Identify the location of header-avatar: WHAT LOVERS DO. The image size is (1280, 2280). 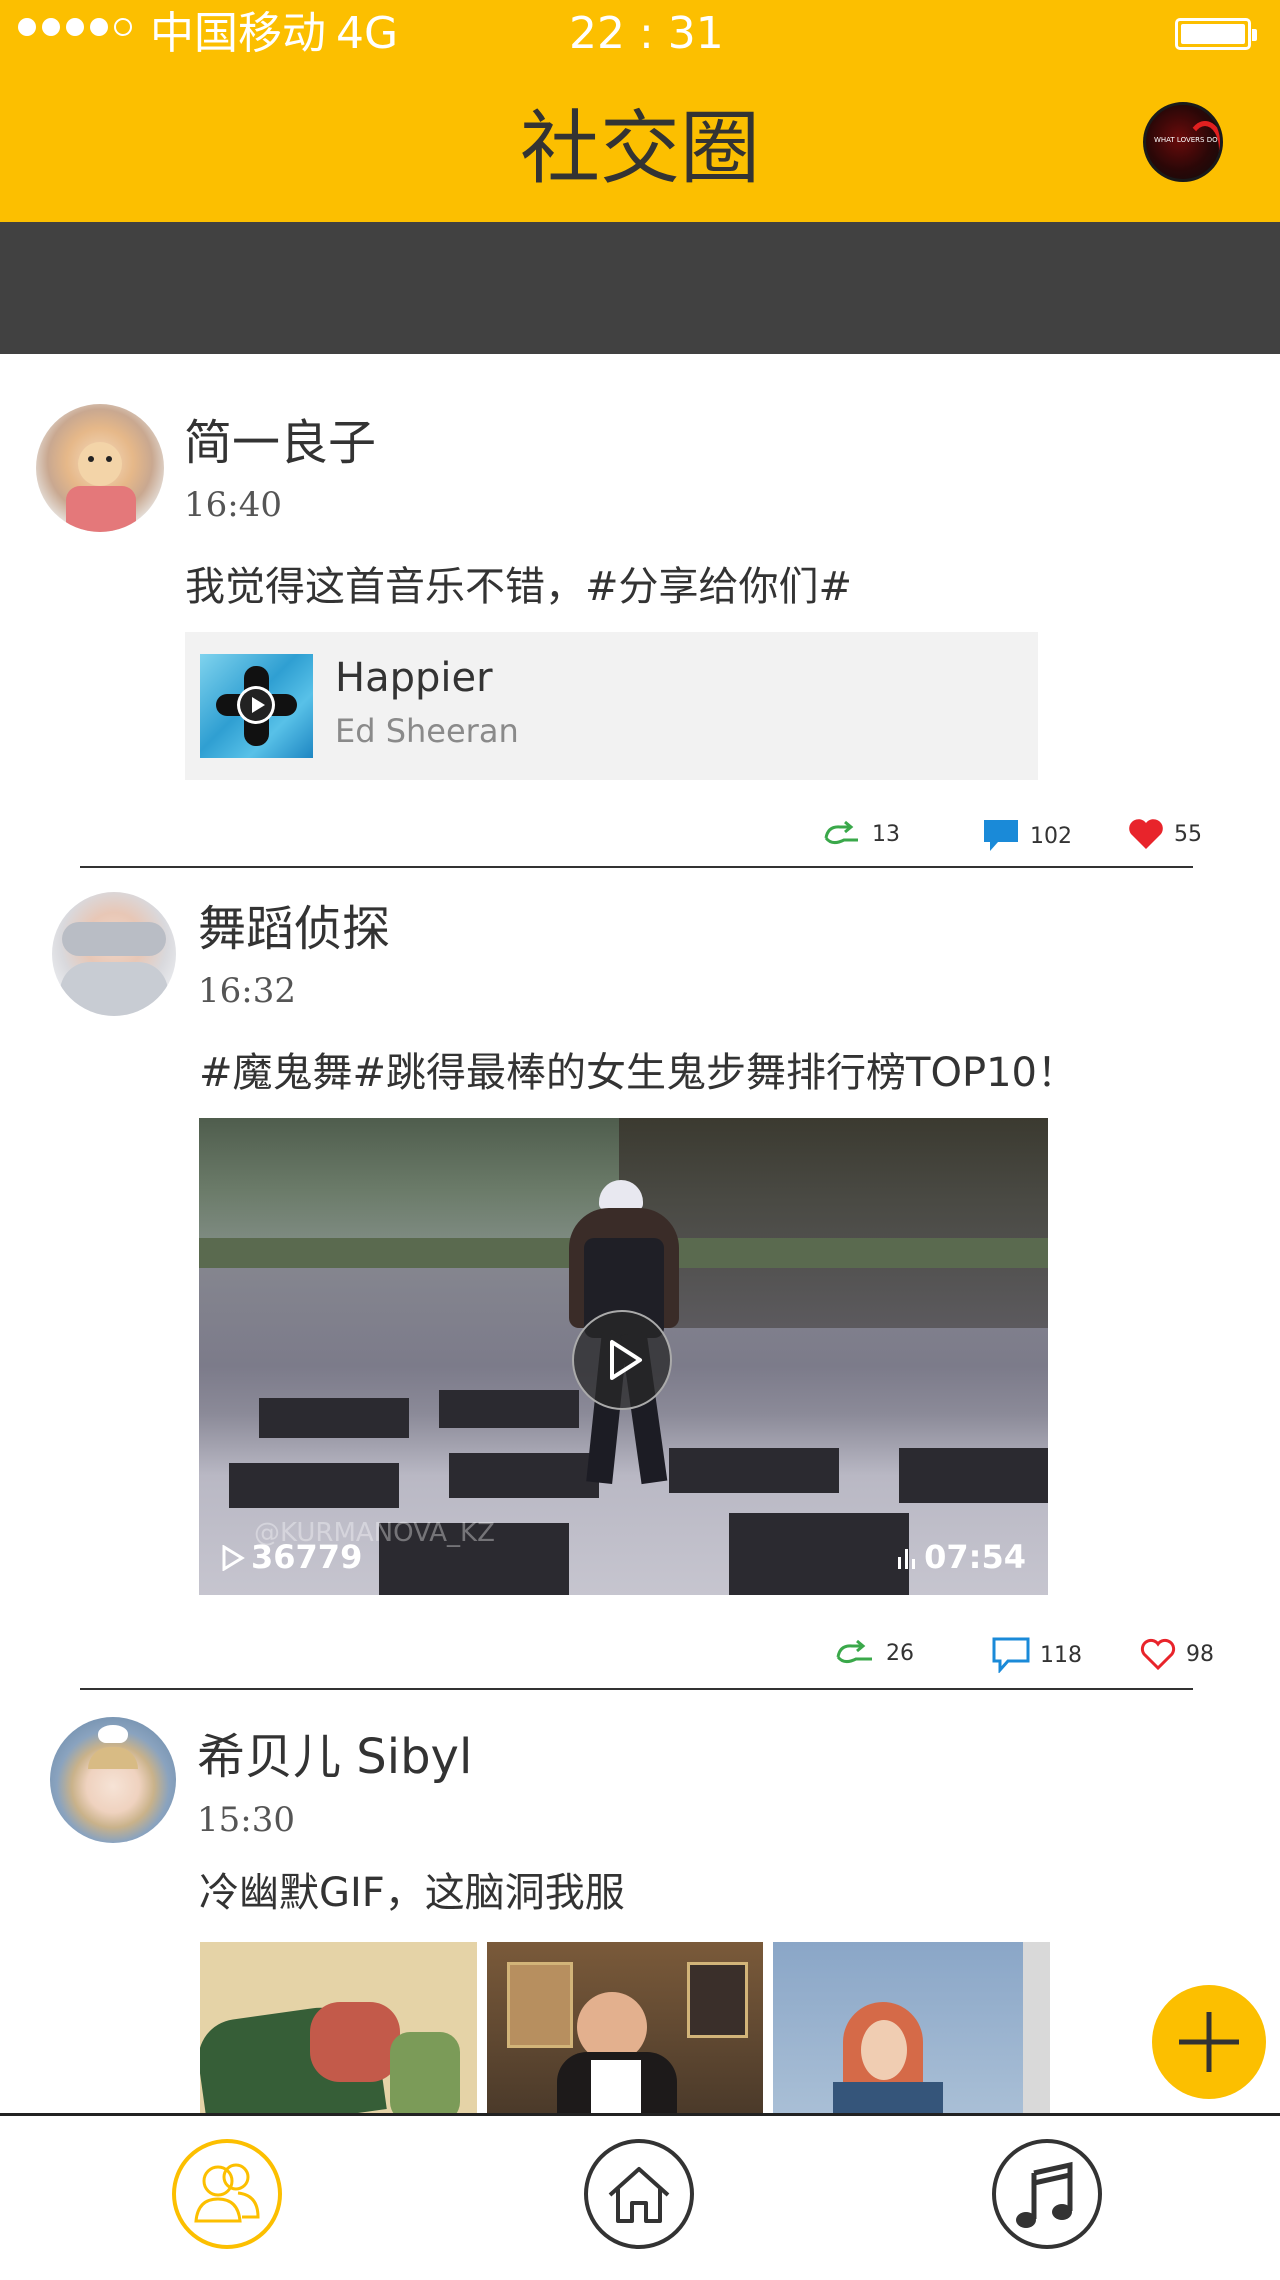
(1183, 142).